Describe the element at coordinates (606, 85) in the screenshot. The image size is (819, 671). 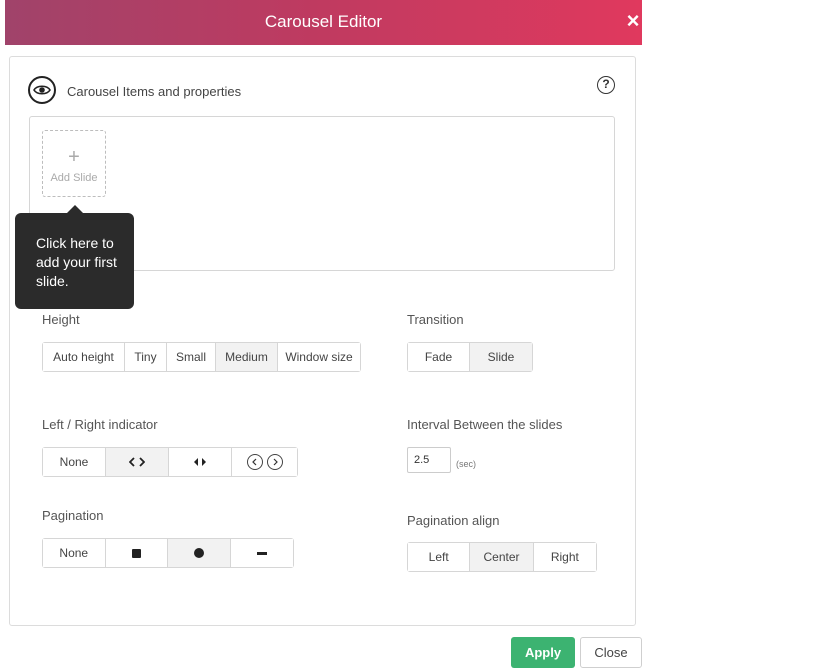
I see `help-icon: ?` at that location.